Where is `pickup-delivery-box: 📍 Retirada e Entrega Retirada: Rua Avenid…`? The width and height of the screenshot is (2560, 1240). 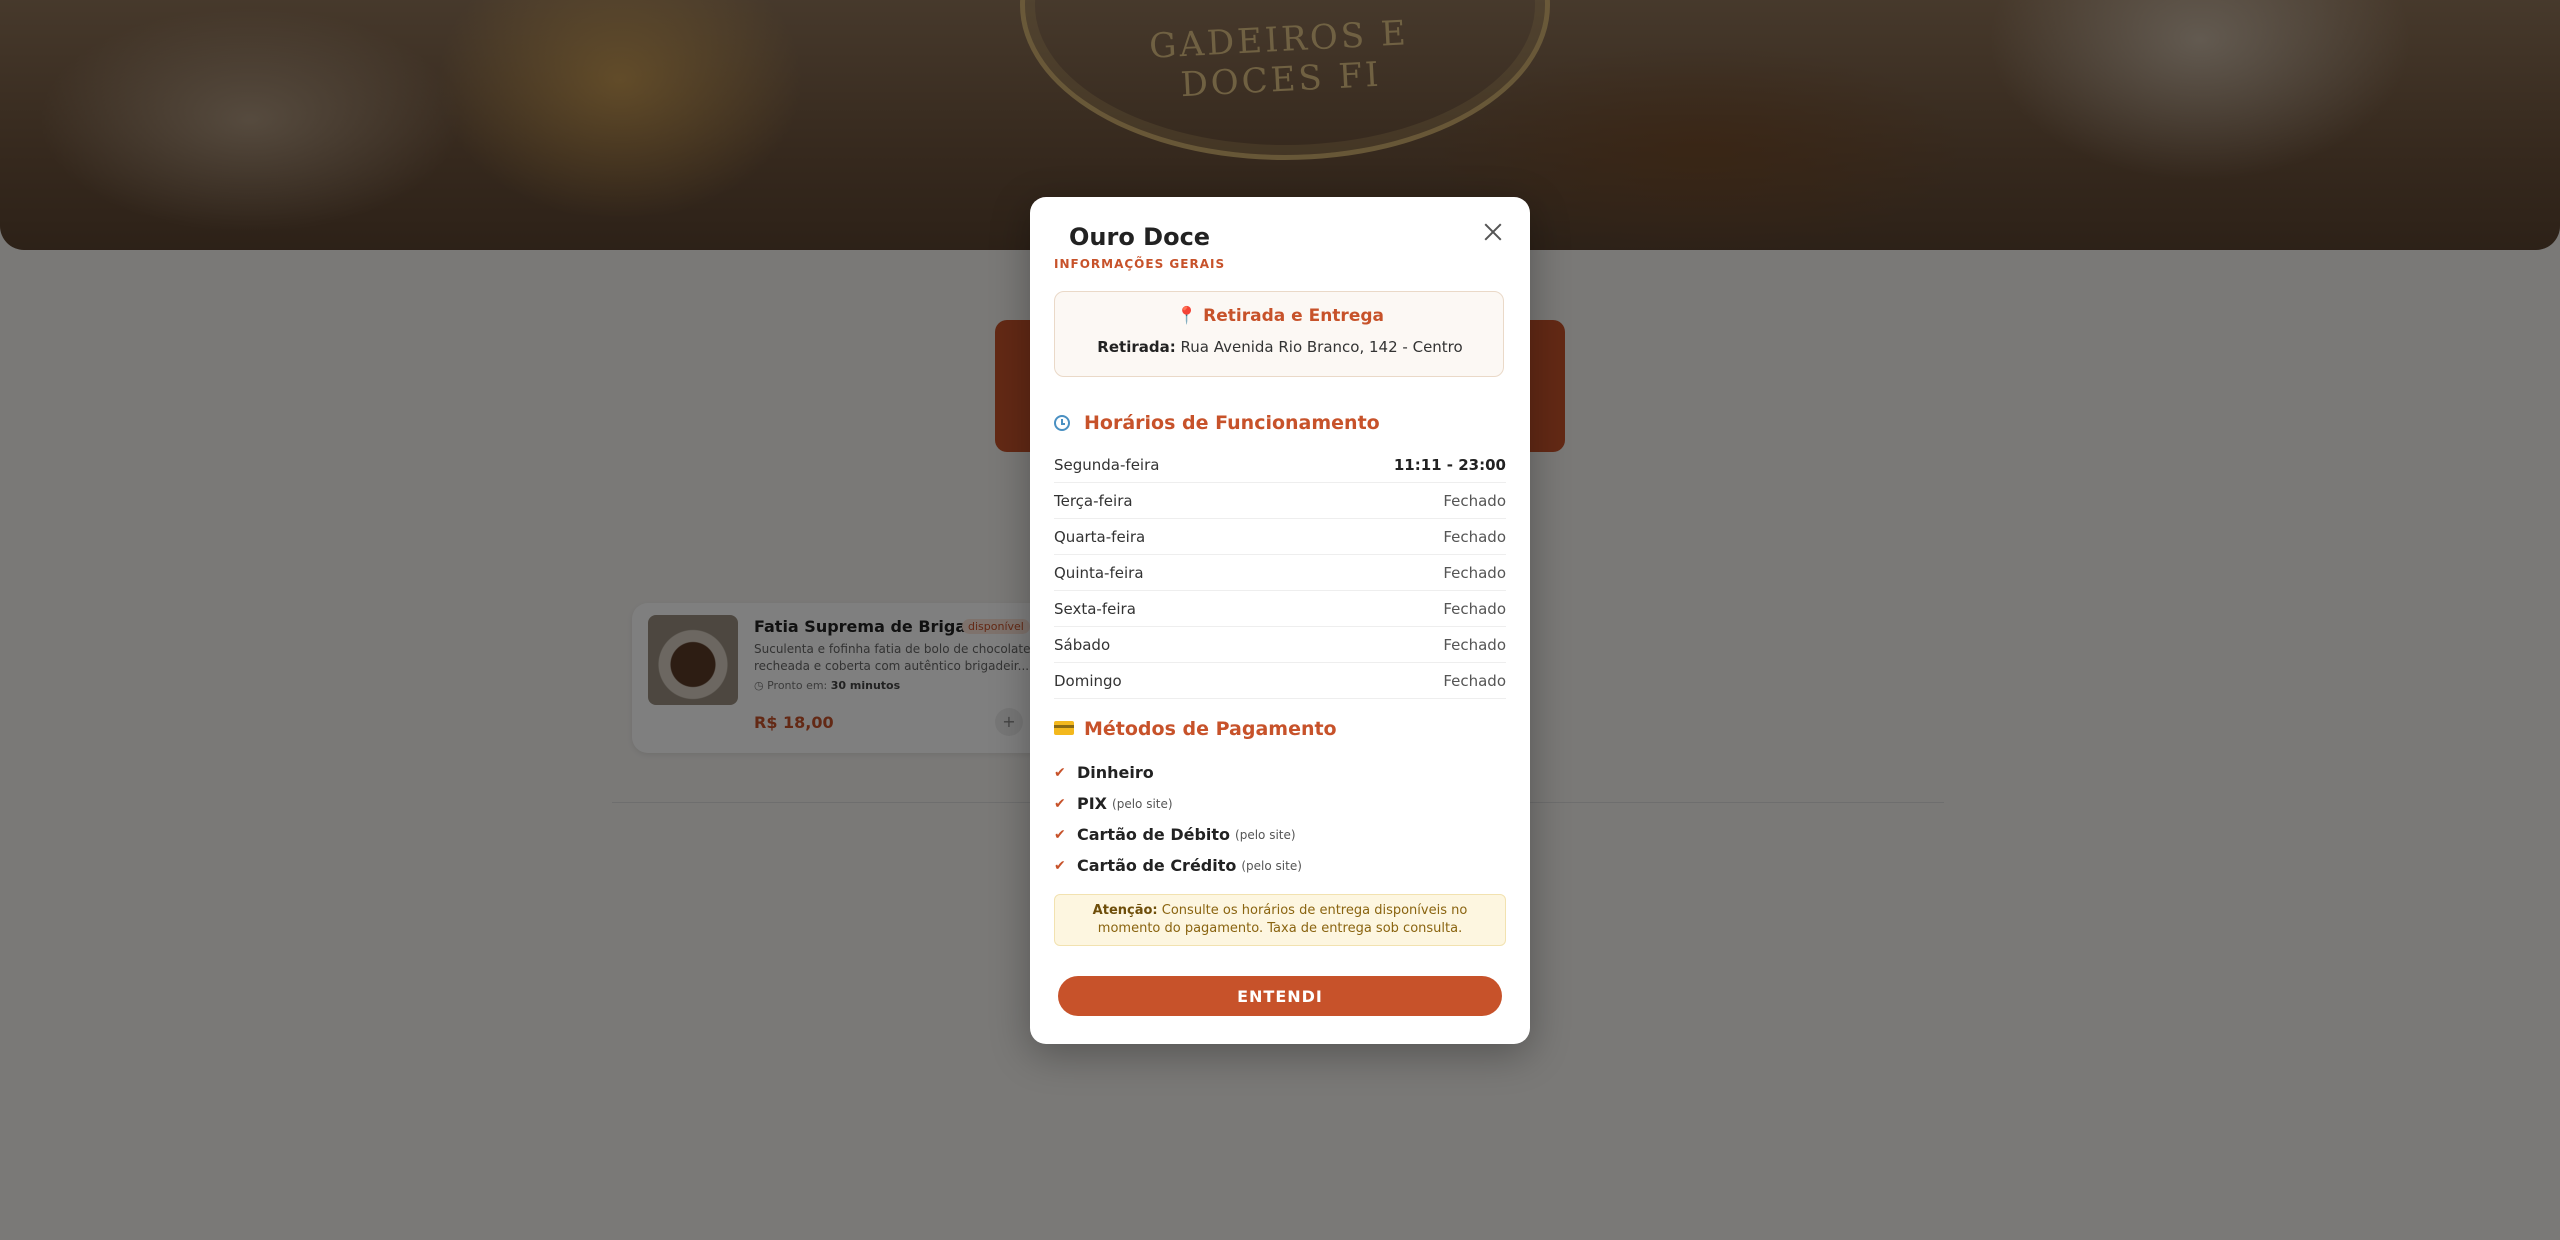
pickup-delivery-box: 📍 Retirada e Entrega Retirada: Rua Avenid… is located at coordinates (1279, 334).